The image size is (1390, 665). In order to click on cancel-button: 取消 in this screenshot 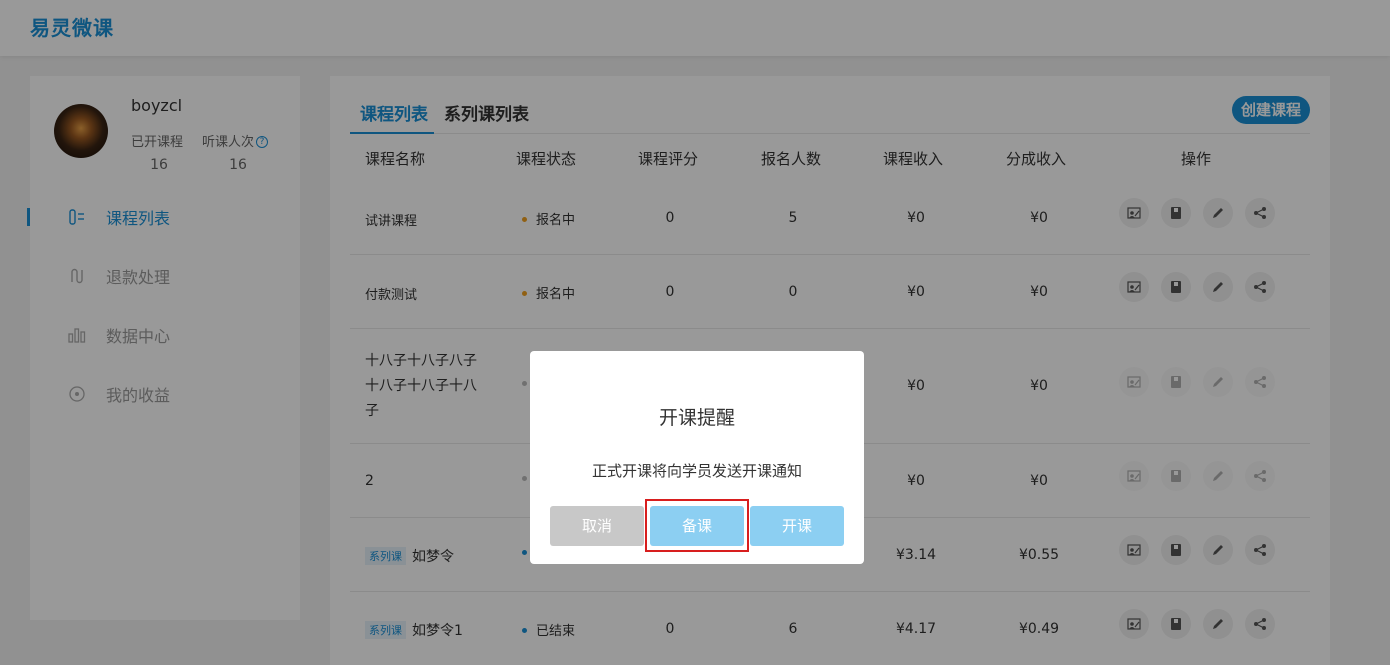, I will do `click(597, 526)`.